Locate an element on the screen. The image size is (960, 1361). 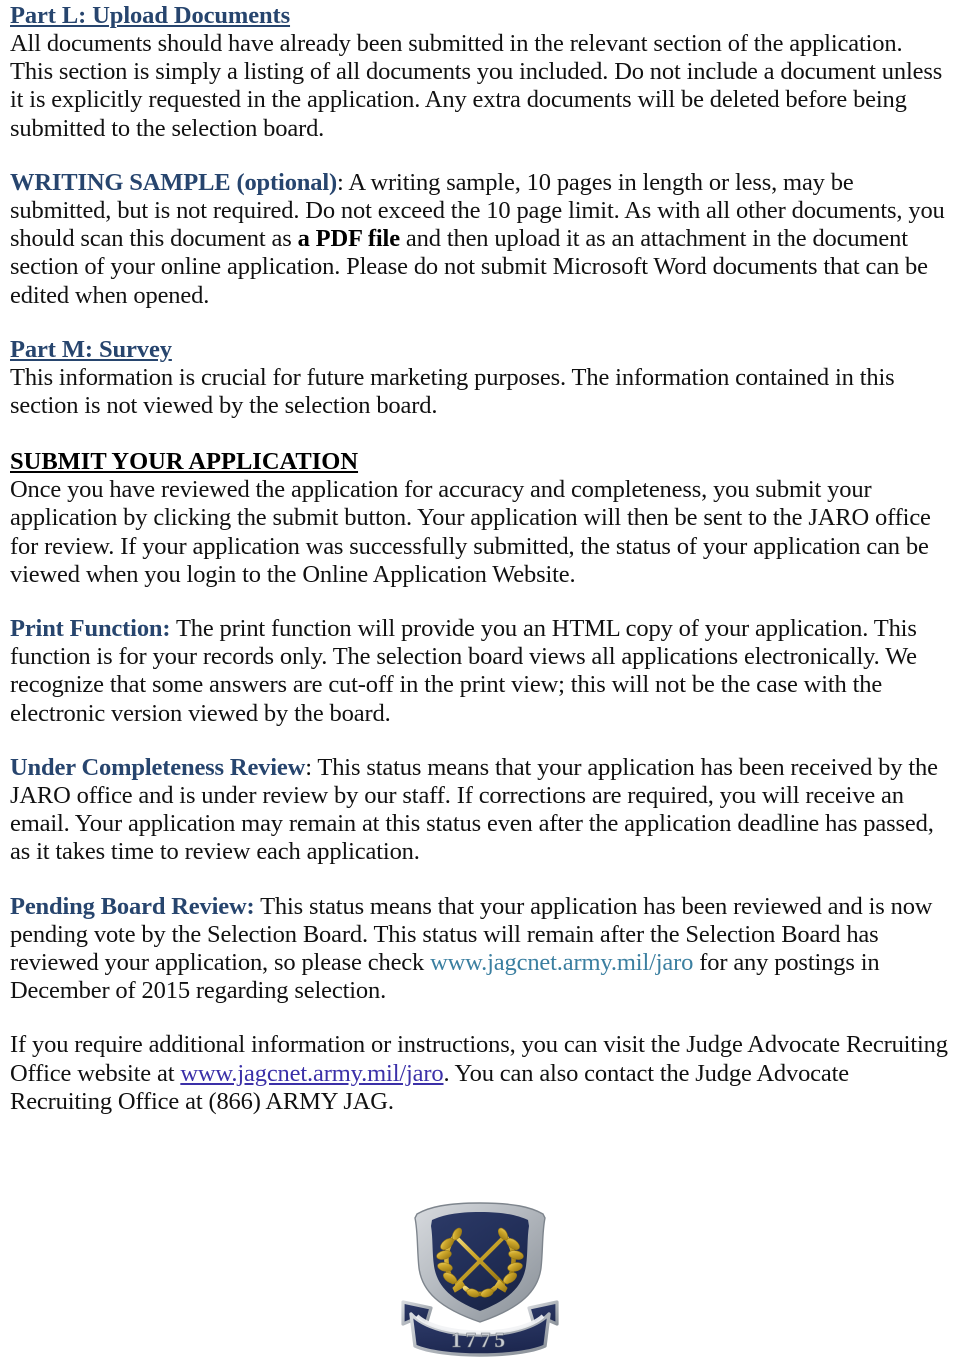
spacer-after-print-function is located at coordinates (480, 741).